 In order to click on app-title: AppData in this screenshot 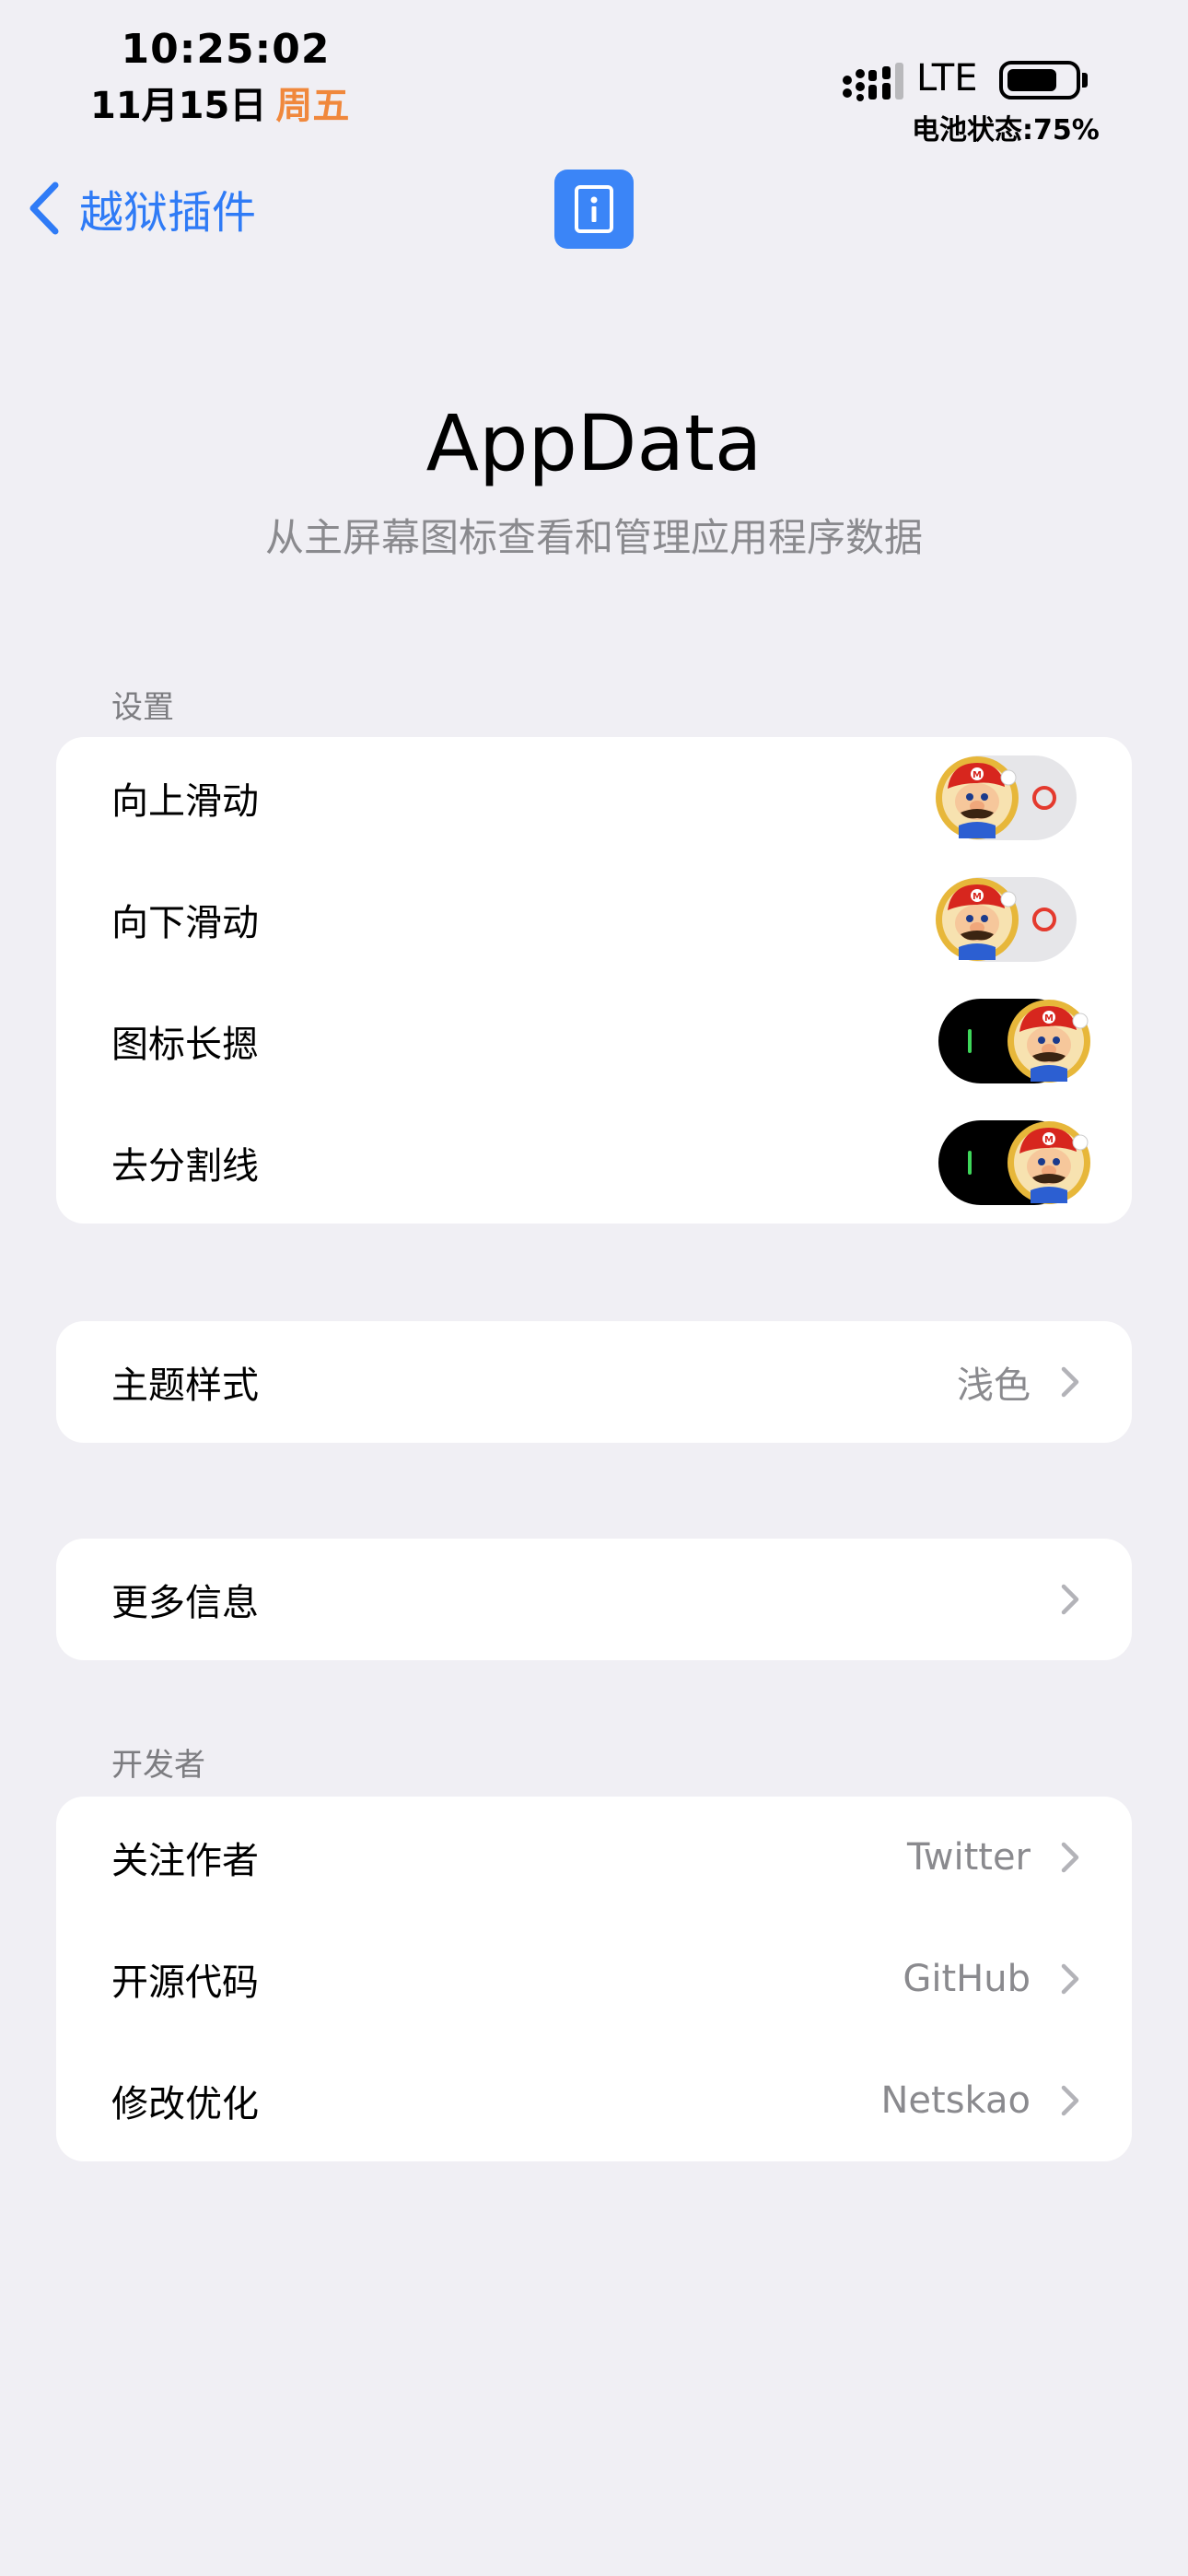, I will do `click(594, 443)`.